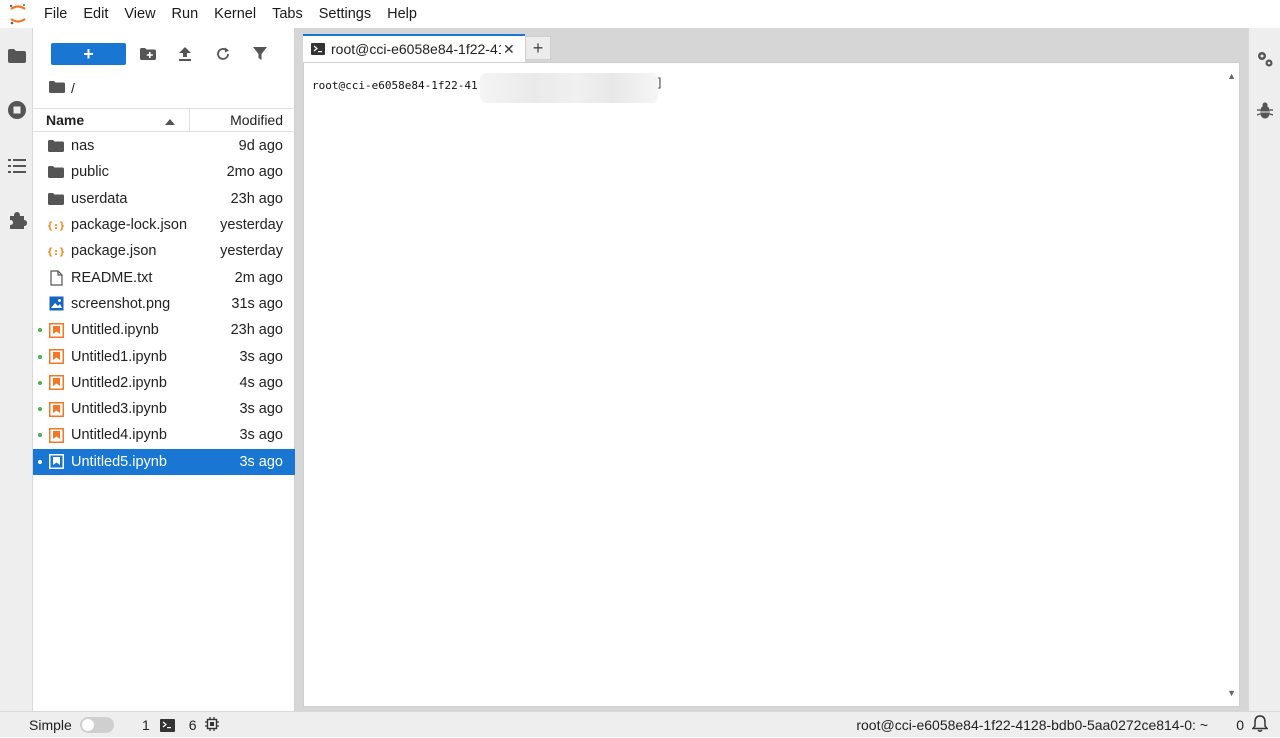 This screenshot has height=738, width=1280. Describe the element at coordinates (569, 88) in the screenshot. I see `redacted-region` at that location.